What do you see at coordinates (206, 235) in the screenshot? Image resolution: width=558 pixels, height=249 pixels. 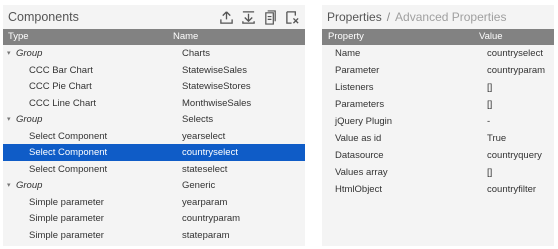 I see `component-name: stateparam` at bounding box center [206, 235].